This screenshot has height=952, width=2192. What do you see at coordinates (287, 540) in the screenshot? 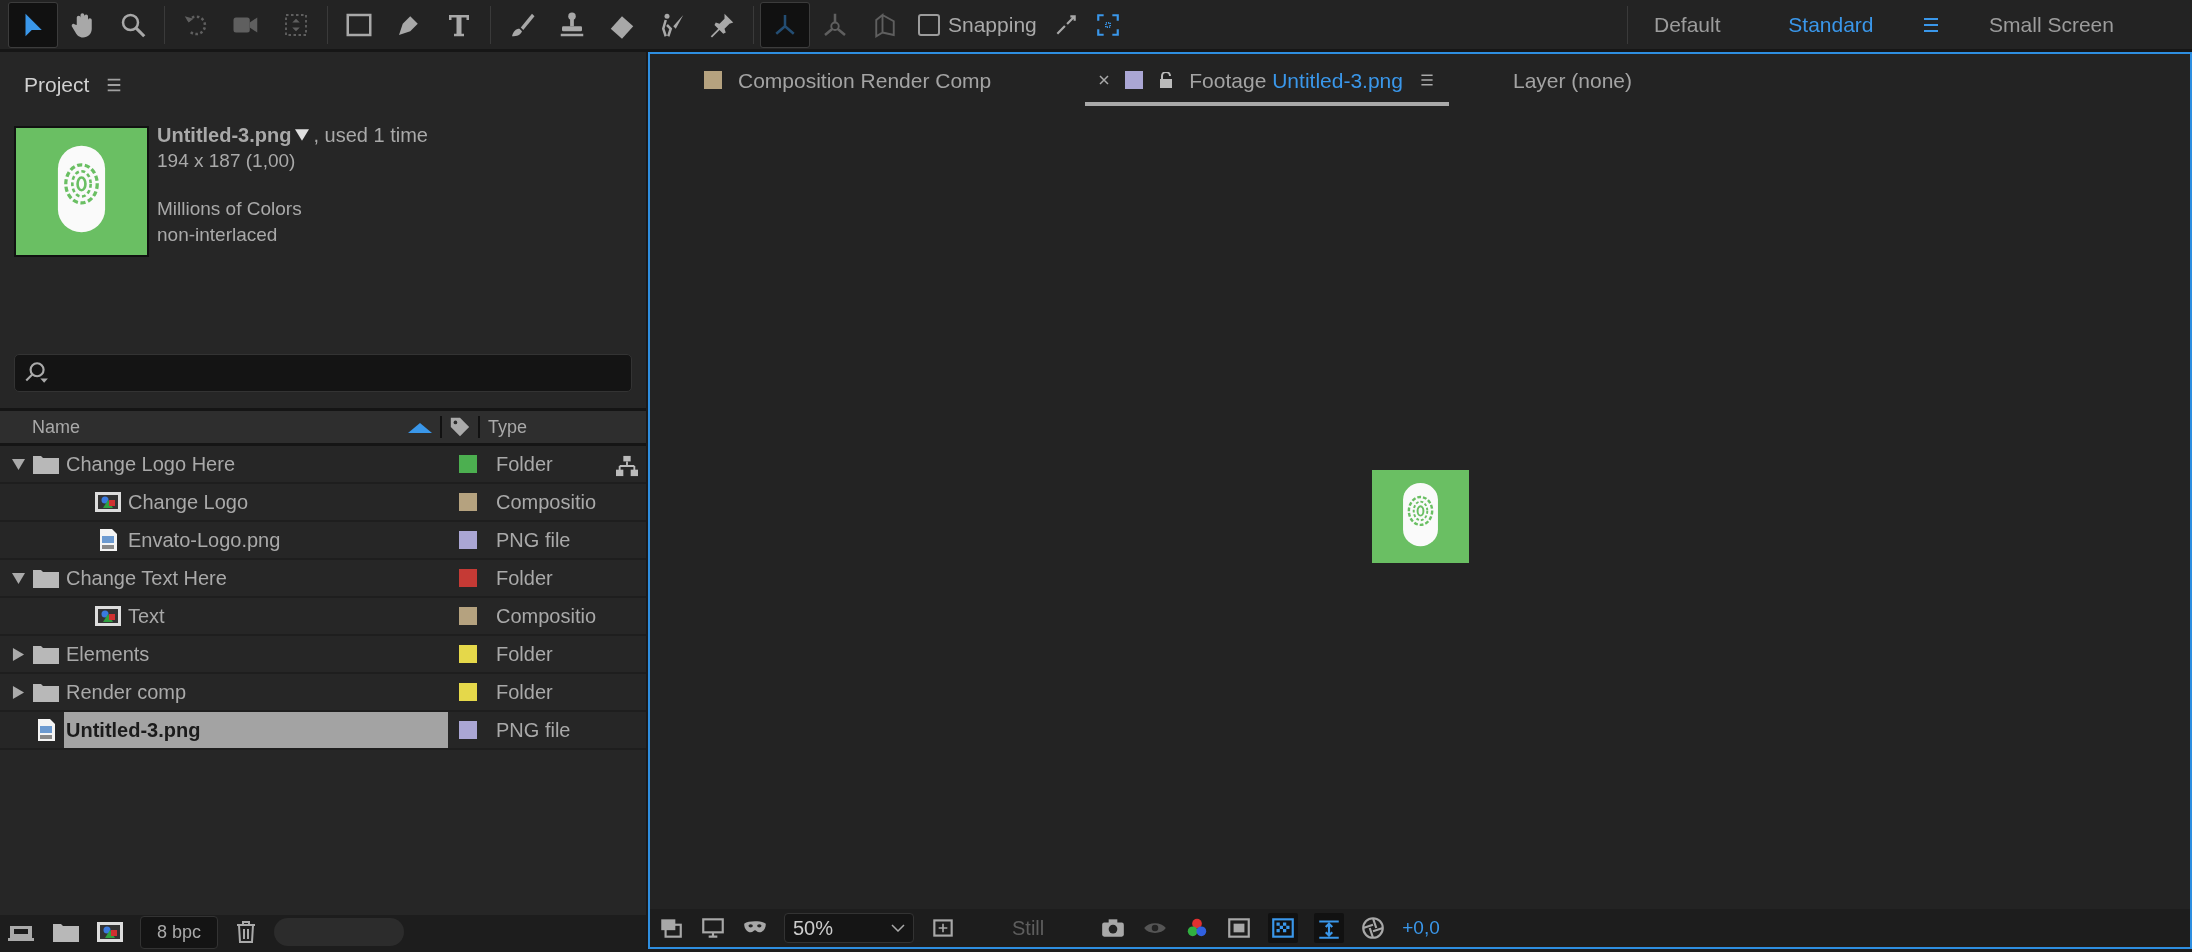
I see `item-name: Envato-Logo.png` at bounding box center [287, 540].